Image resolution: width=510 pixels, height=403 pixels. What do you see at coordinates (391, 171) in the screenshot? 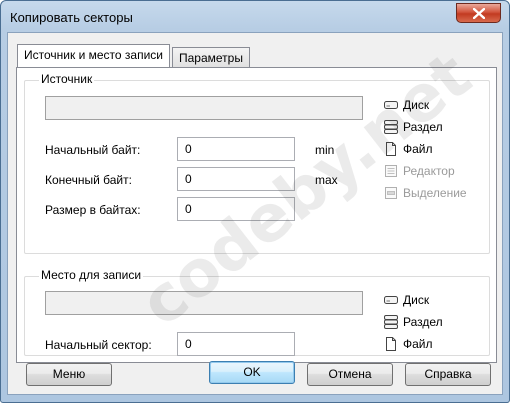
I see `editor-icon` at bounding box center [391, 171].